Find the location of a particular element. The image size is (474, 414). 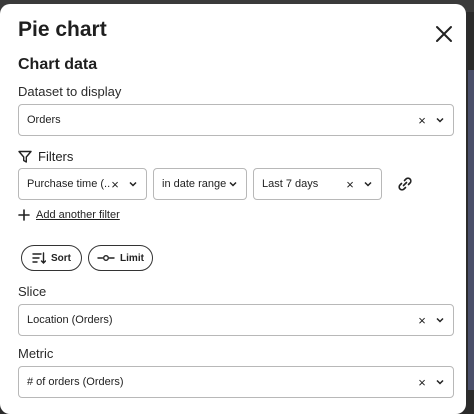

filter-field-select: Purchase time (... × is located at coordinates (82, 184).